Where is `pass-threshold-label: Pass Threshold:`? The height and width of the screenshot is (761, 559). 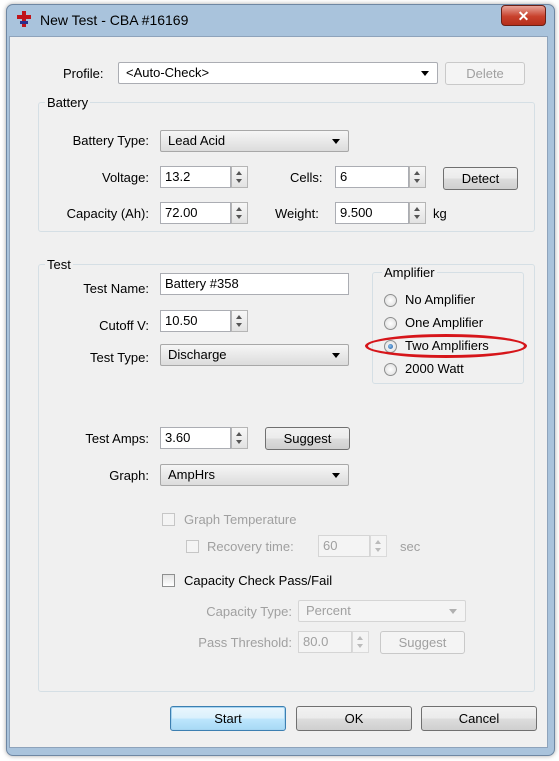
pass-threshold-label: Pass Threshold: is located at coordinates (245, 642).